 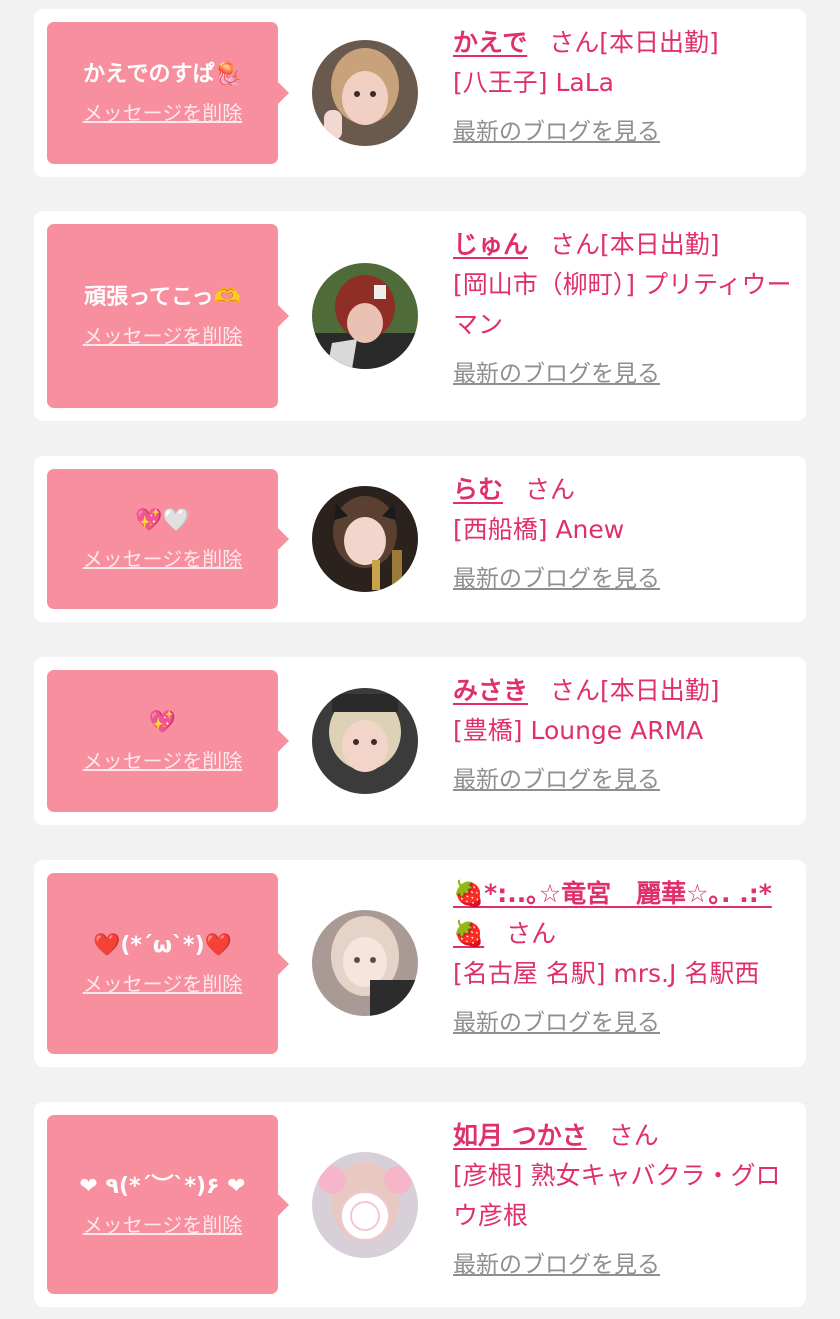 I want to click on message-text: 💖🤍, so click(x=162, y=520).